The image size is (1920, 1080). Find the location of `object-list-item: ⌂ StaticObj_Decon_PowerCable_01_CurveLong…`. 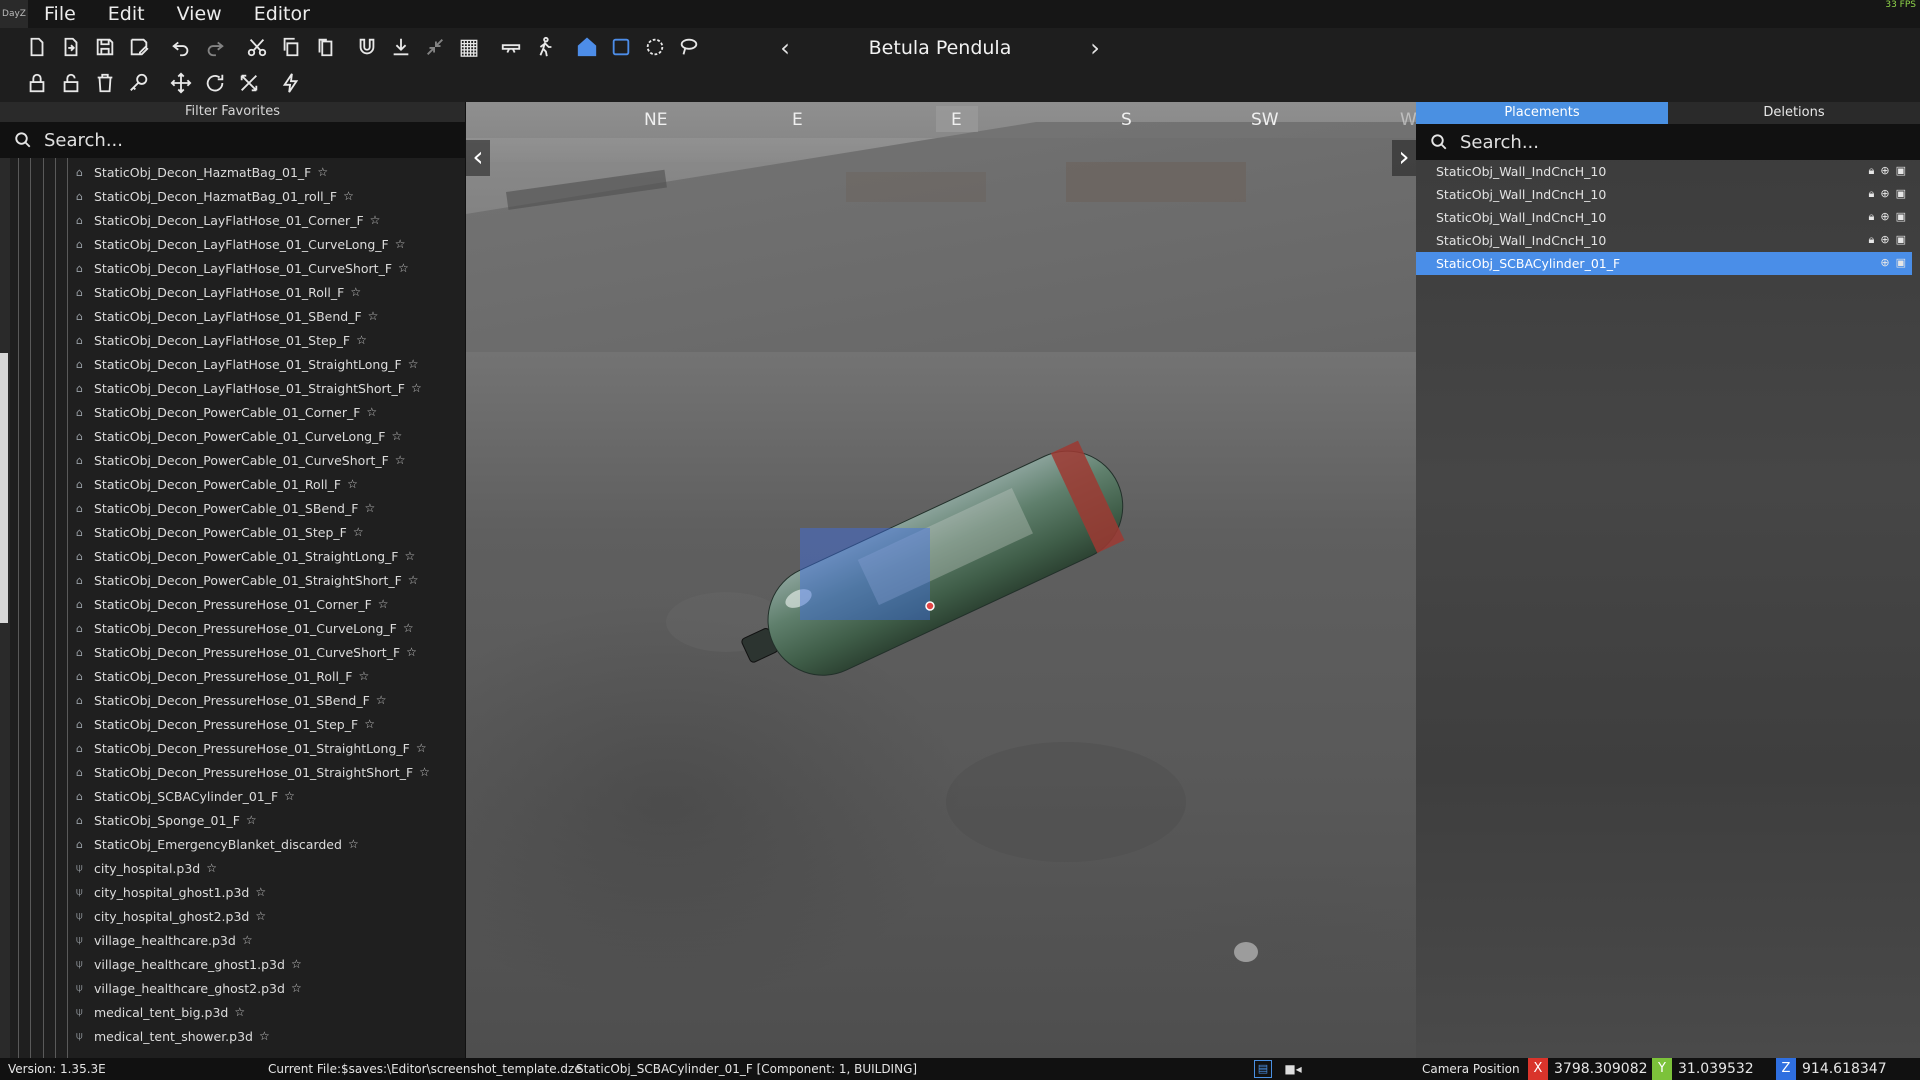

object-list-item: ⌂ StaticObj_Decon_PowerCable_01_CurveLong… is located at coordinates (239, 436).